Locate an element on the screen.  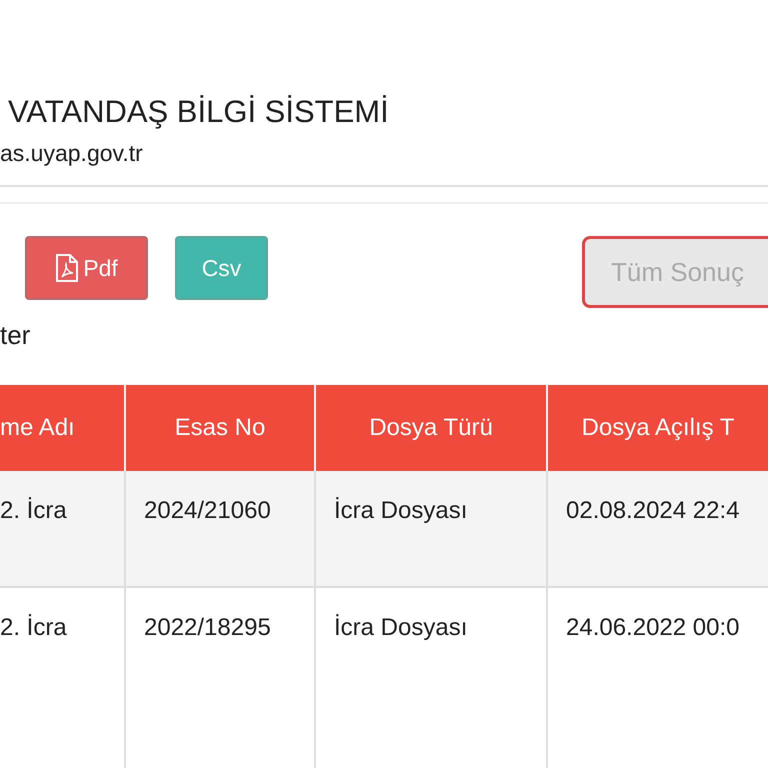
page-title: VATANDAŞ BİLGİ SİSTEMİ is located at coordinates (198, 112).